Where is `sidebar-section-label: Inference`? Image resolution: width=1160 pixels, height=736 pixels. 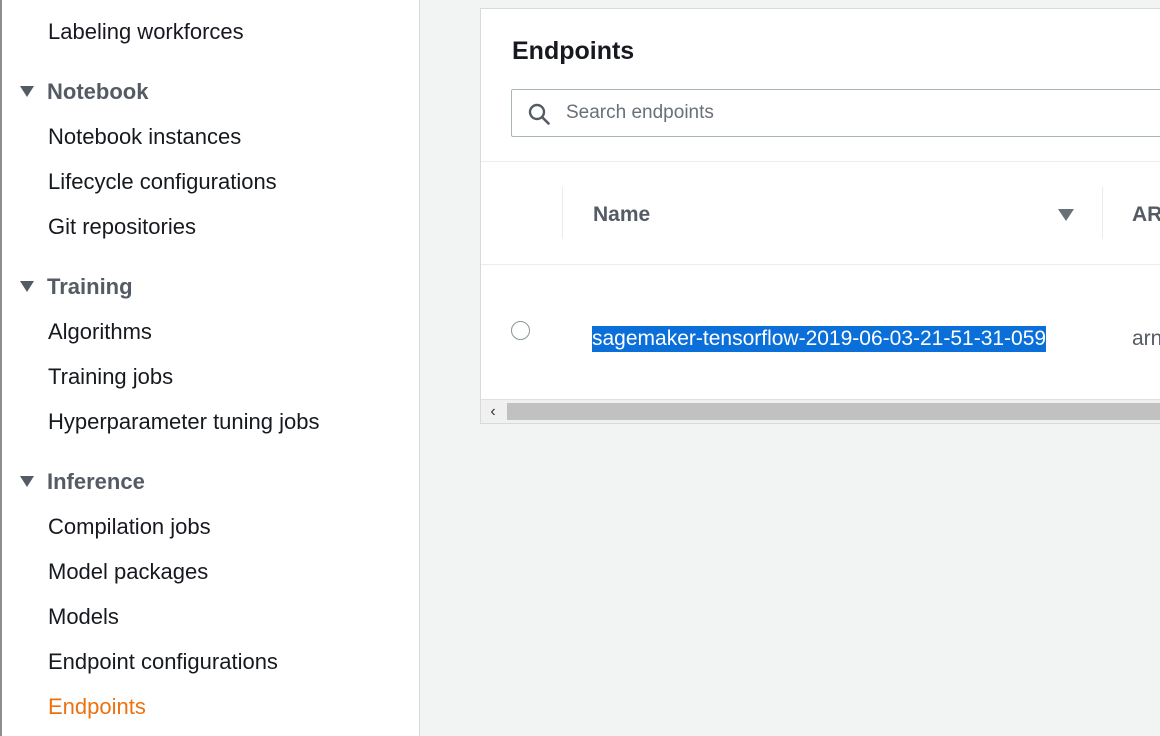 sidebar-section-label: Inference is located at coordinates (96, 481).